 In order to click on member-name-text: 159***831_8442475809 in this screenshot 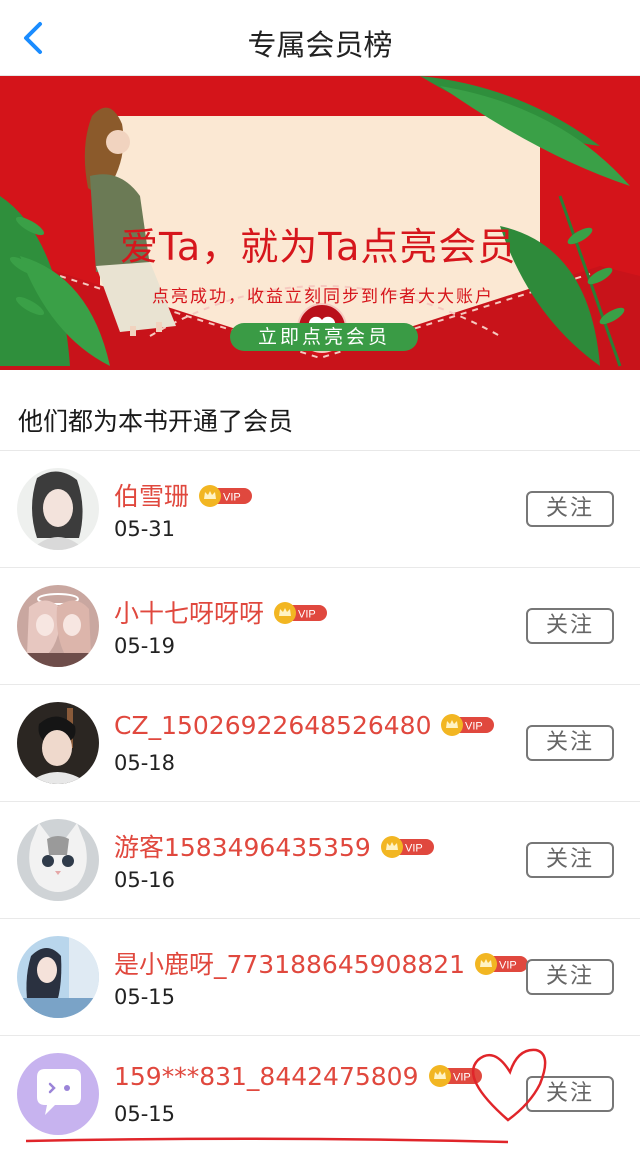, I will do `click(266, 1076)`.